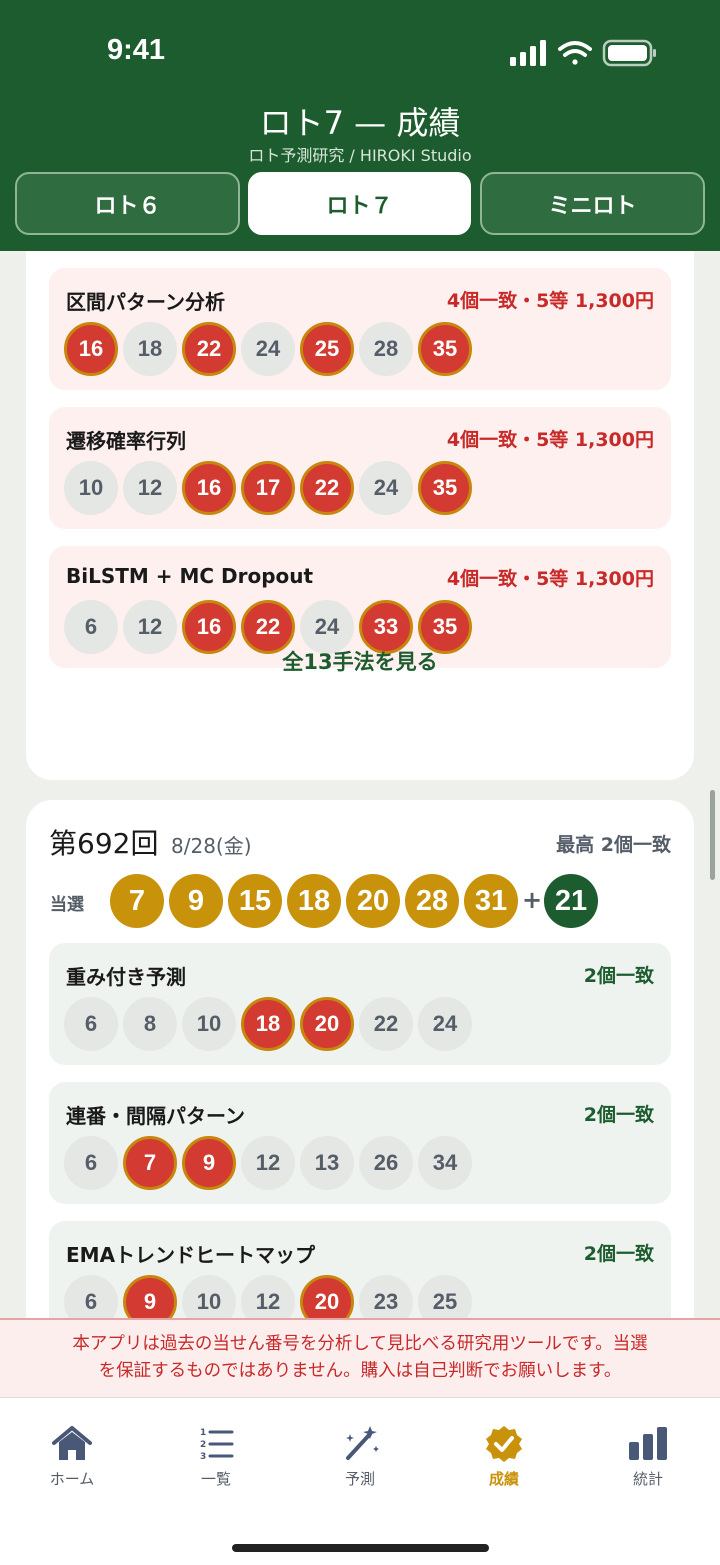  I want to click on tab-home: ホーム, so click(72, 1448).